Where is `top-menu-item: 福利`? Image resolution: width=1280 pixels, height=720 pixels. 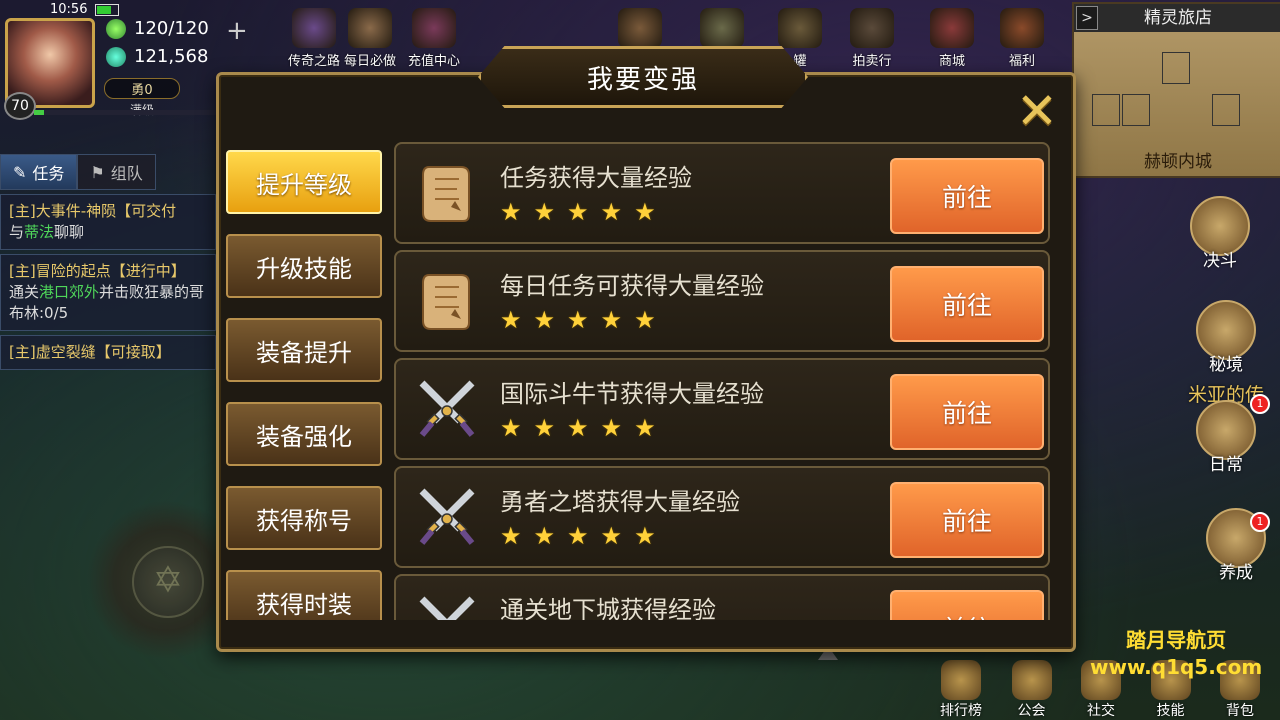 top-menu-item: 福利 is located at coordinates (1022, 38).